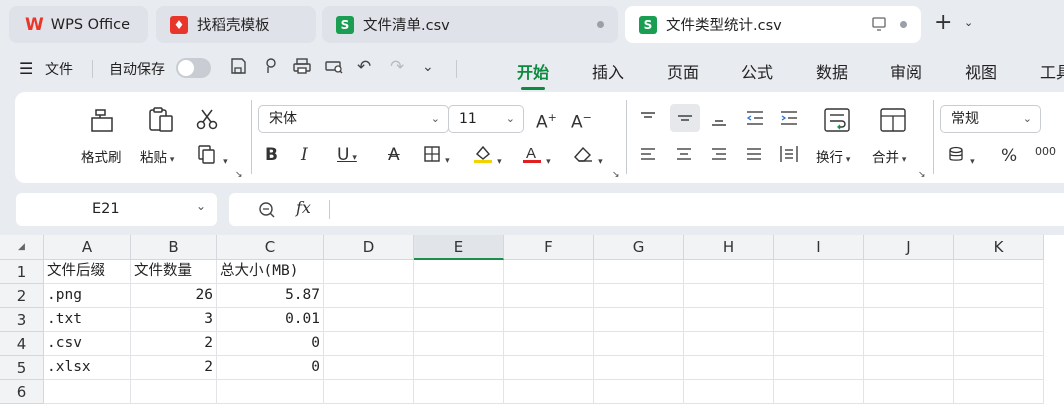 The width and height of the screenshot is (1064, 410). What do you see at coordinates (102, 122) in the screenshot?
I see `format-painter-icon` at bounding box center [102, 122].